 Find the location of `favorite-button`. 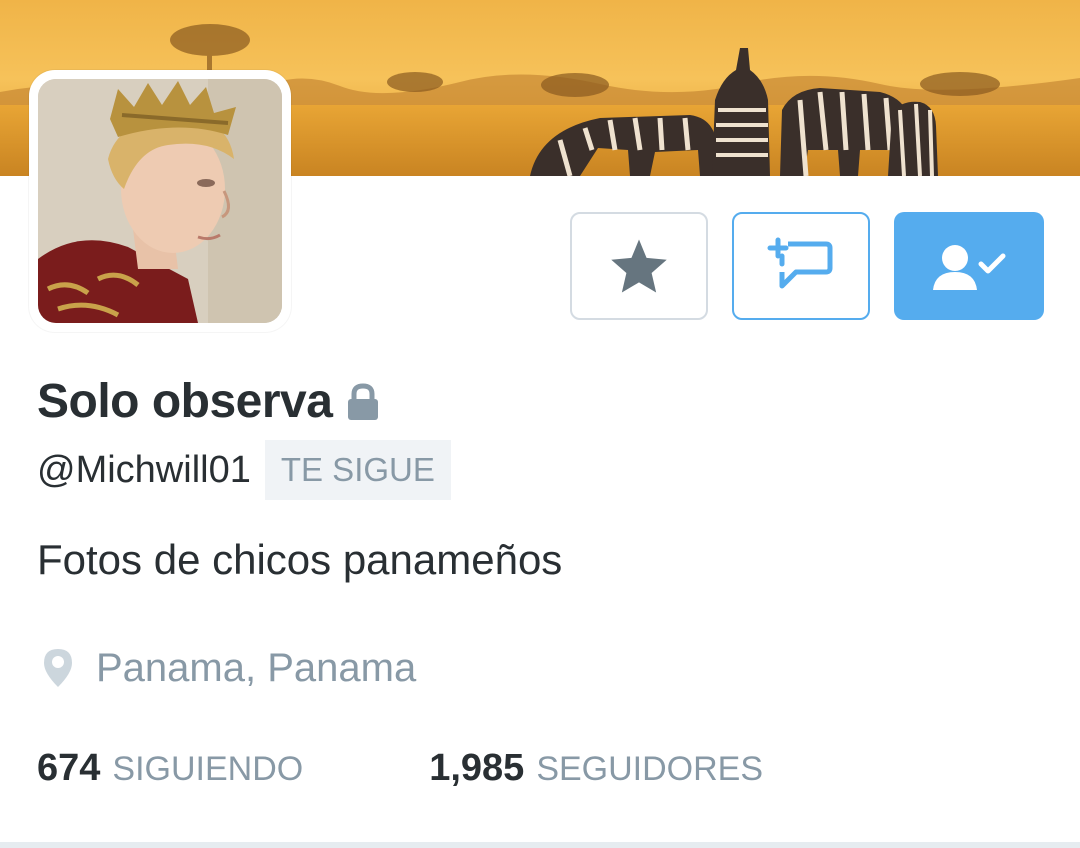

favorite-button is located at coordinates (639, 266).